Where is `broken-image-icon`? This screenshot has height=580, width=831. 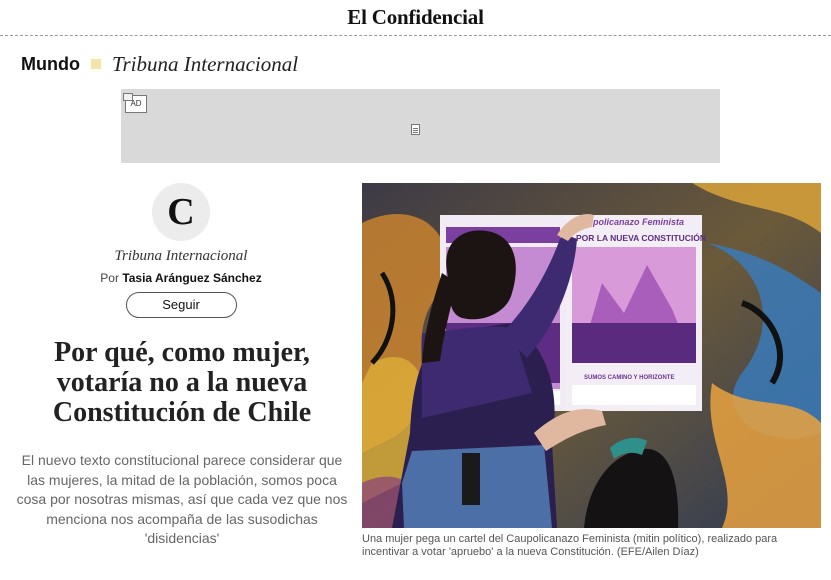
broken-image-icon is located at coordinates (415, 129).